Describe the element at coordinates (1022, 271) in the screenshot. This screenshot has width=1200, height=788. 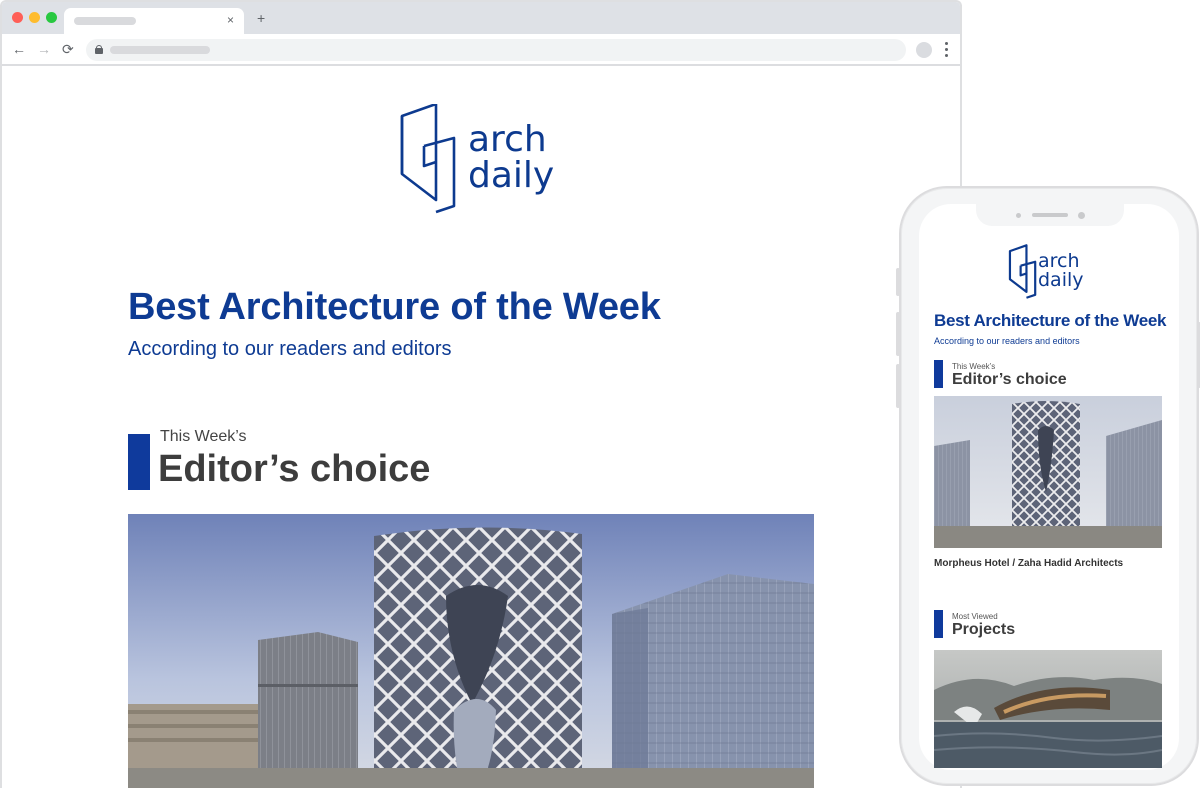
I see `mobile-logo-mark-icon` at that location.